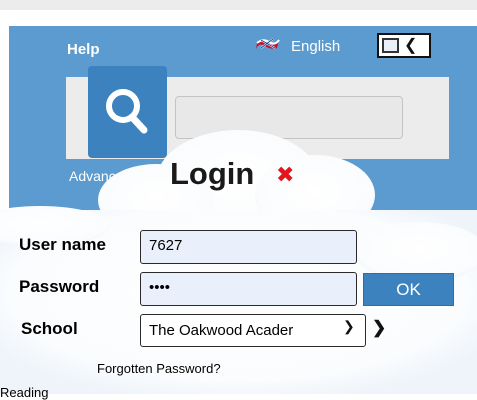 This screenshot has height=400, width=477. What do you see at coordinates (248, 289) in the screenshot?
I see `password-field: ••••` at bounding box center [248, 289].